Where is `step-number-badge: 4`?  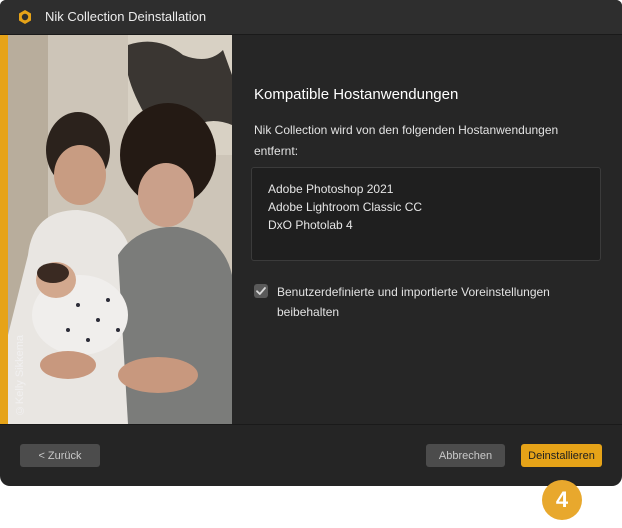
step-number-badge: 4 is located at coordinates (562, 500).